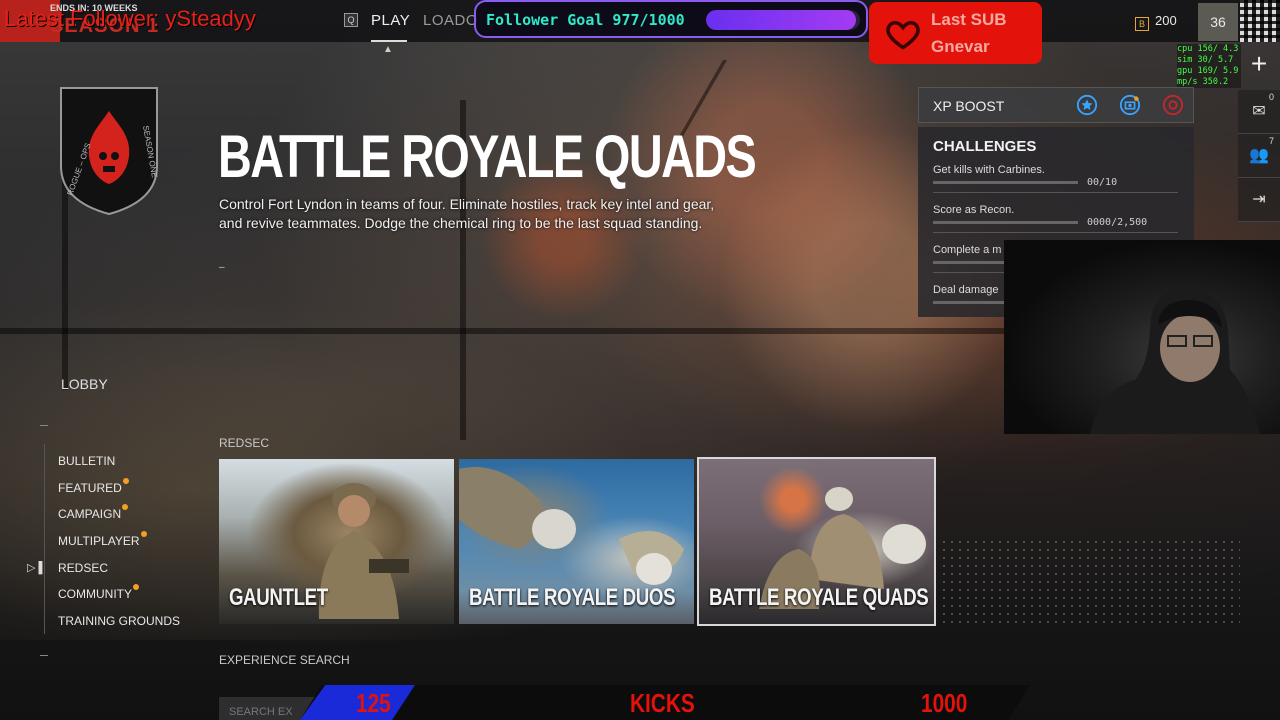 This screenshot has width=1280, height=720. Describe the element at coordinates (1271, 141) in the screenshot. I see `party-count: 7` at that location.